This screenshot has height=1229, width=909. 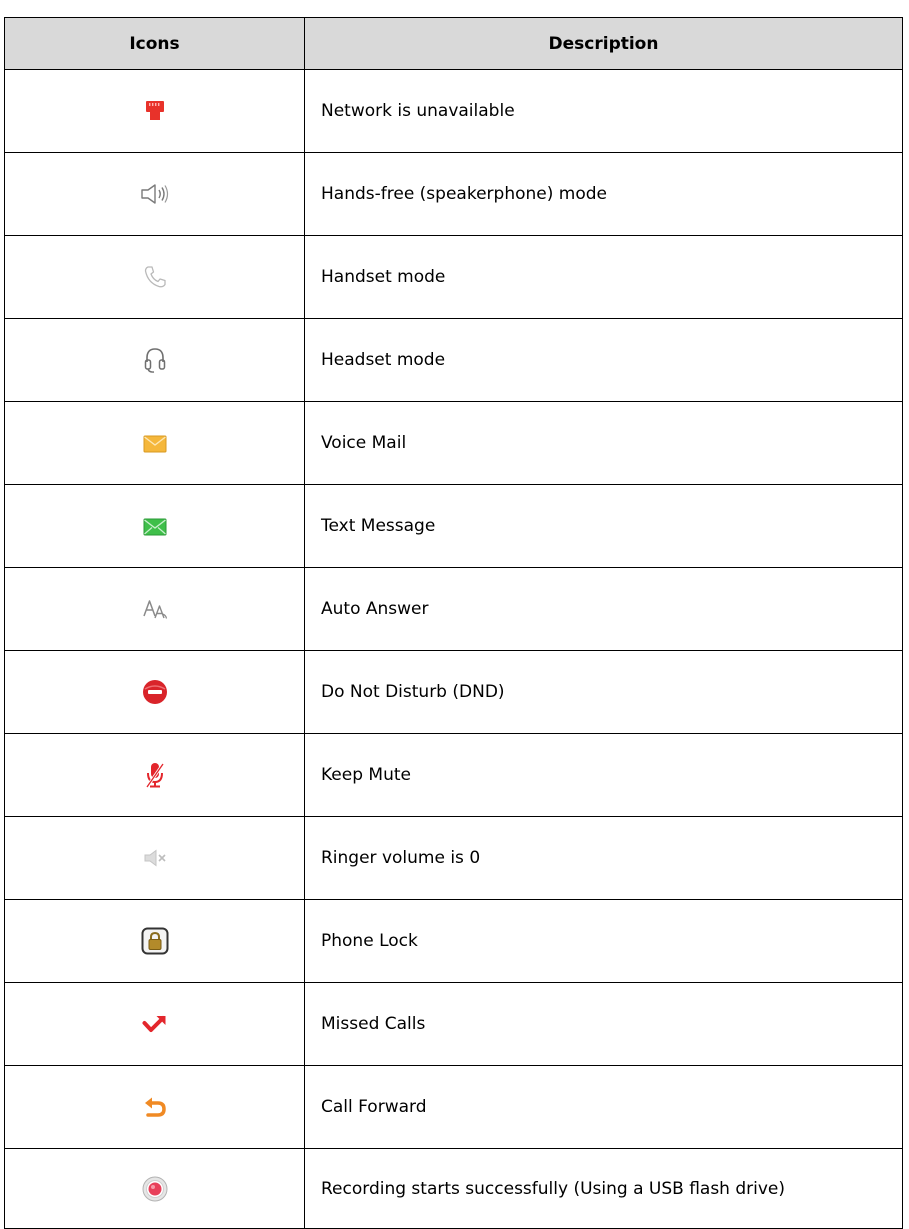 What do you see at coordinates (603, 43) in the screenshot?
I see `description-column-header: Description` at bounding box center [603, 43].